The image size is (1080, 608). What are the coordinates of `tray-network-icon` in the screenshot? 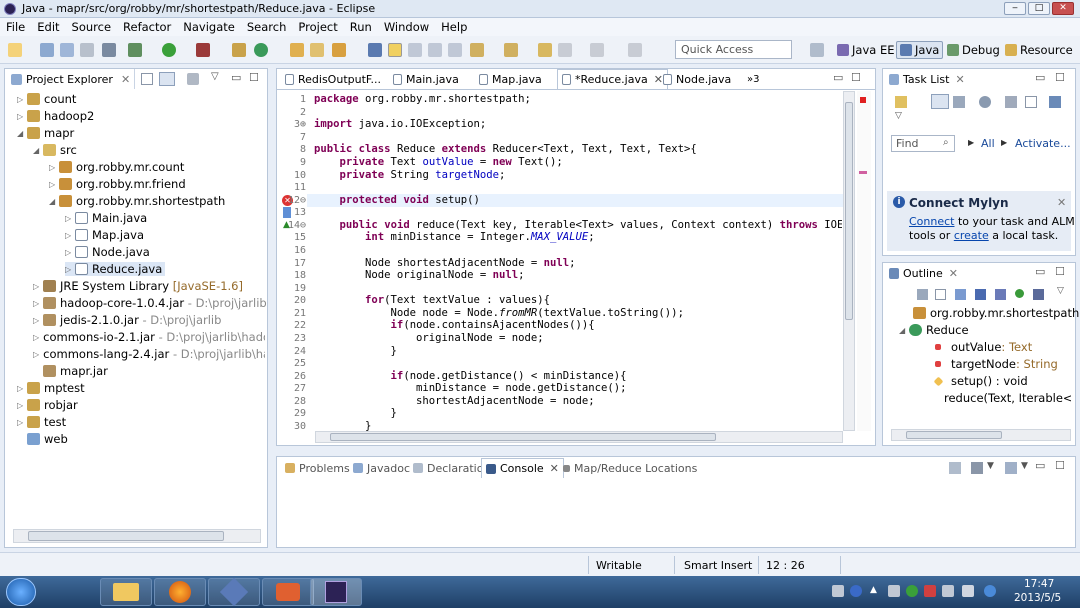 It's located at (894, 591).